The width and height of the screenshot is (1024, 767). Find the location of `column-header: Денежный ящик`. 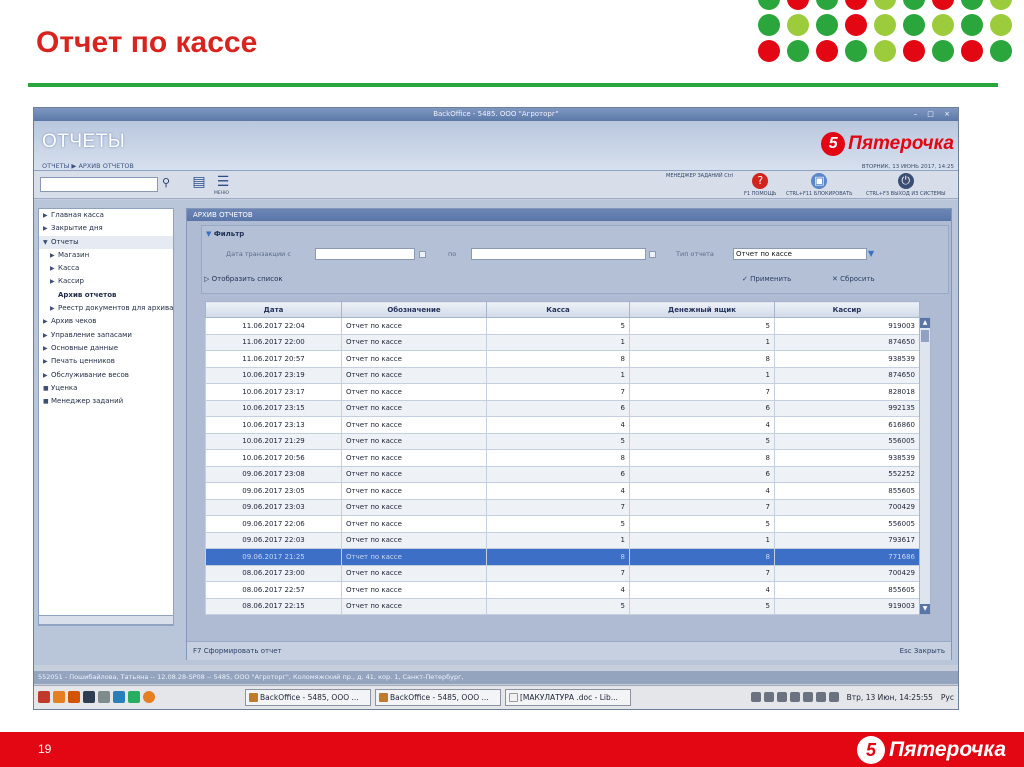

column-header: Денежный ящик is located at coordinates (702, 309).